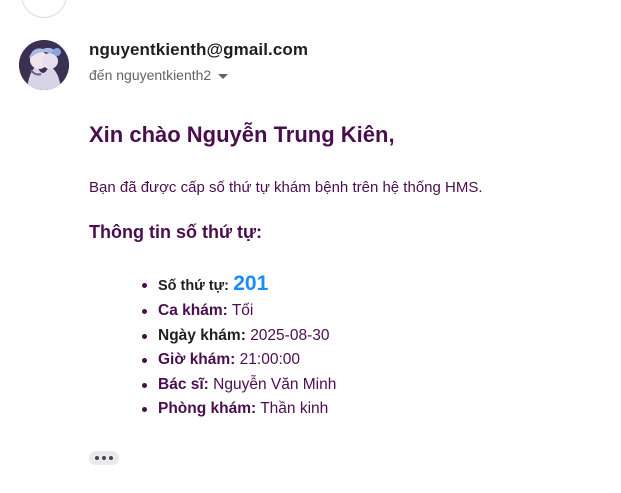 Image resolution: width=621 pixels, height=493 pixels. What do you see at coordinates (223, 76) in the screenshot?
I see `caret-down-icon` at bounding box center [223, 76].